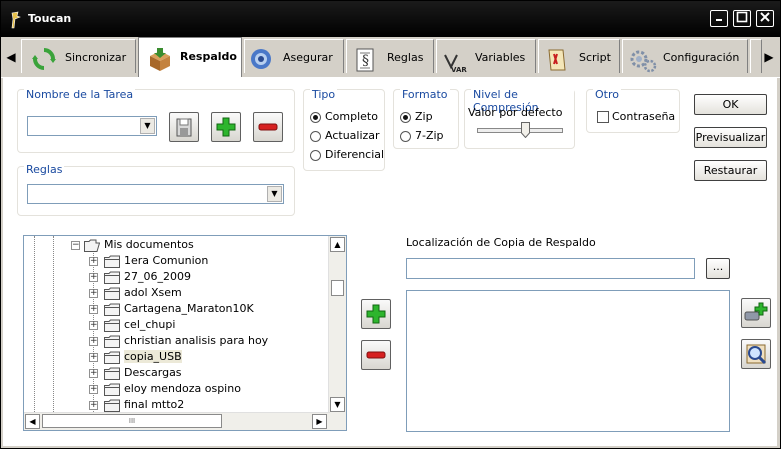  Describe the element at coordinates (174, 261) in the screenshot. I see `tree-node: +1era Comunion` at that location.